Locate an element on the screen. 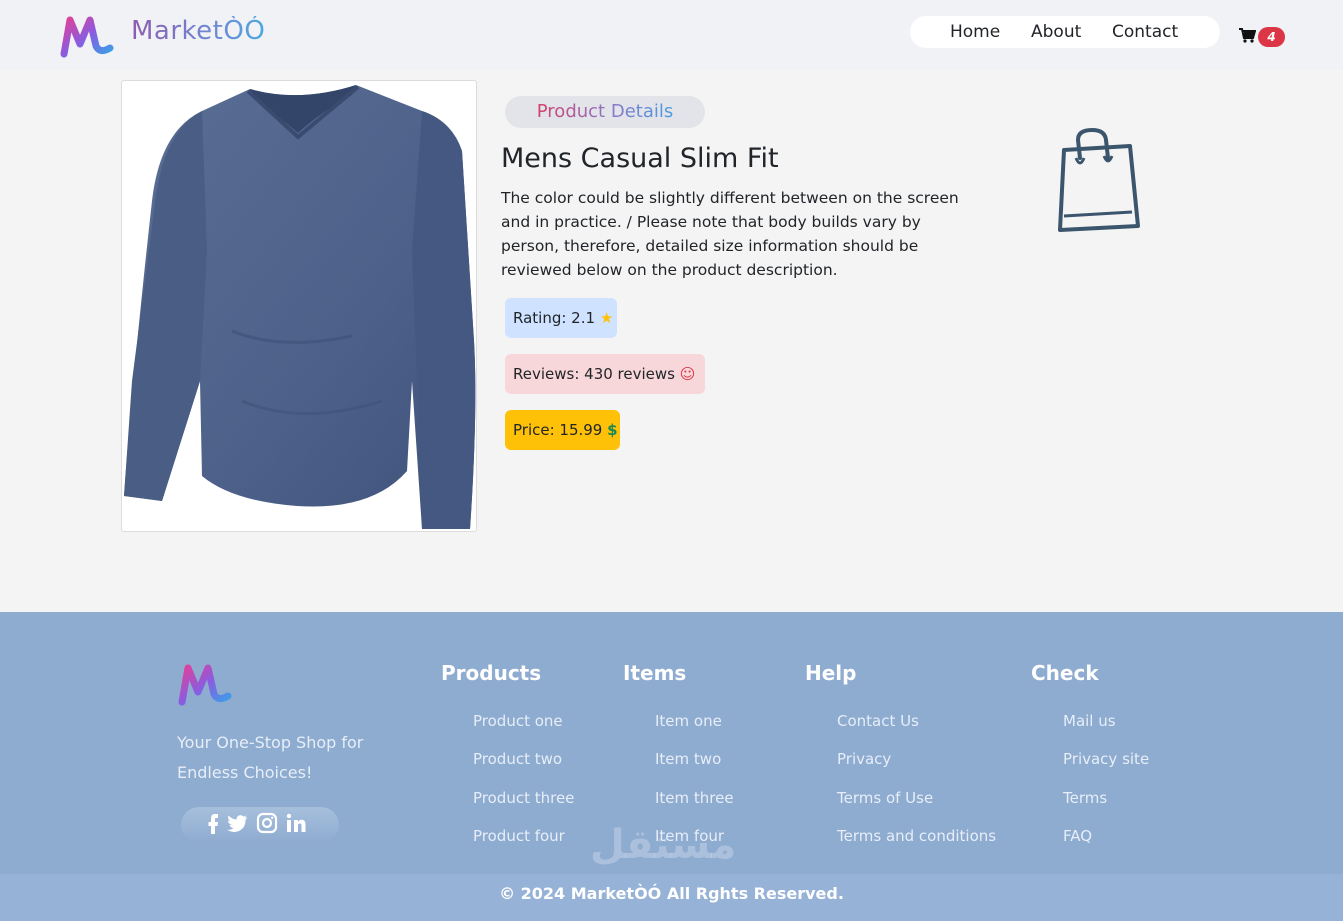 The width and height of the screenshot is (1343, 921). footer-col-title-help: Help is located at coordinates (831, 673).